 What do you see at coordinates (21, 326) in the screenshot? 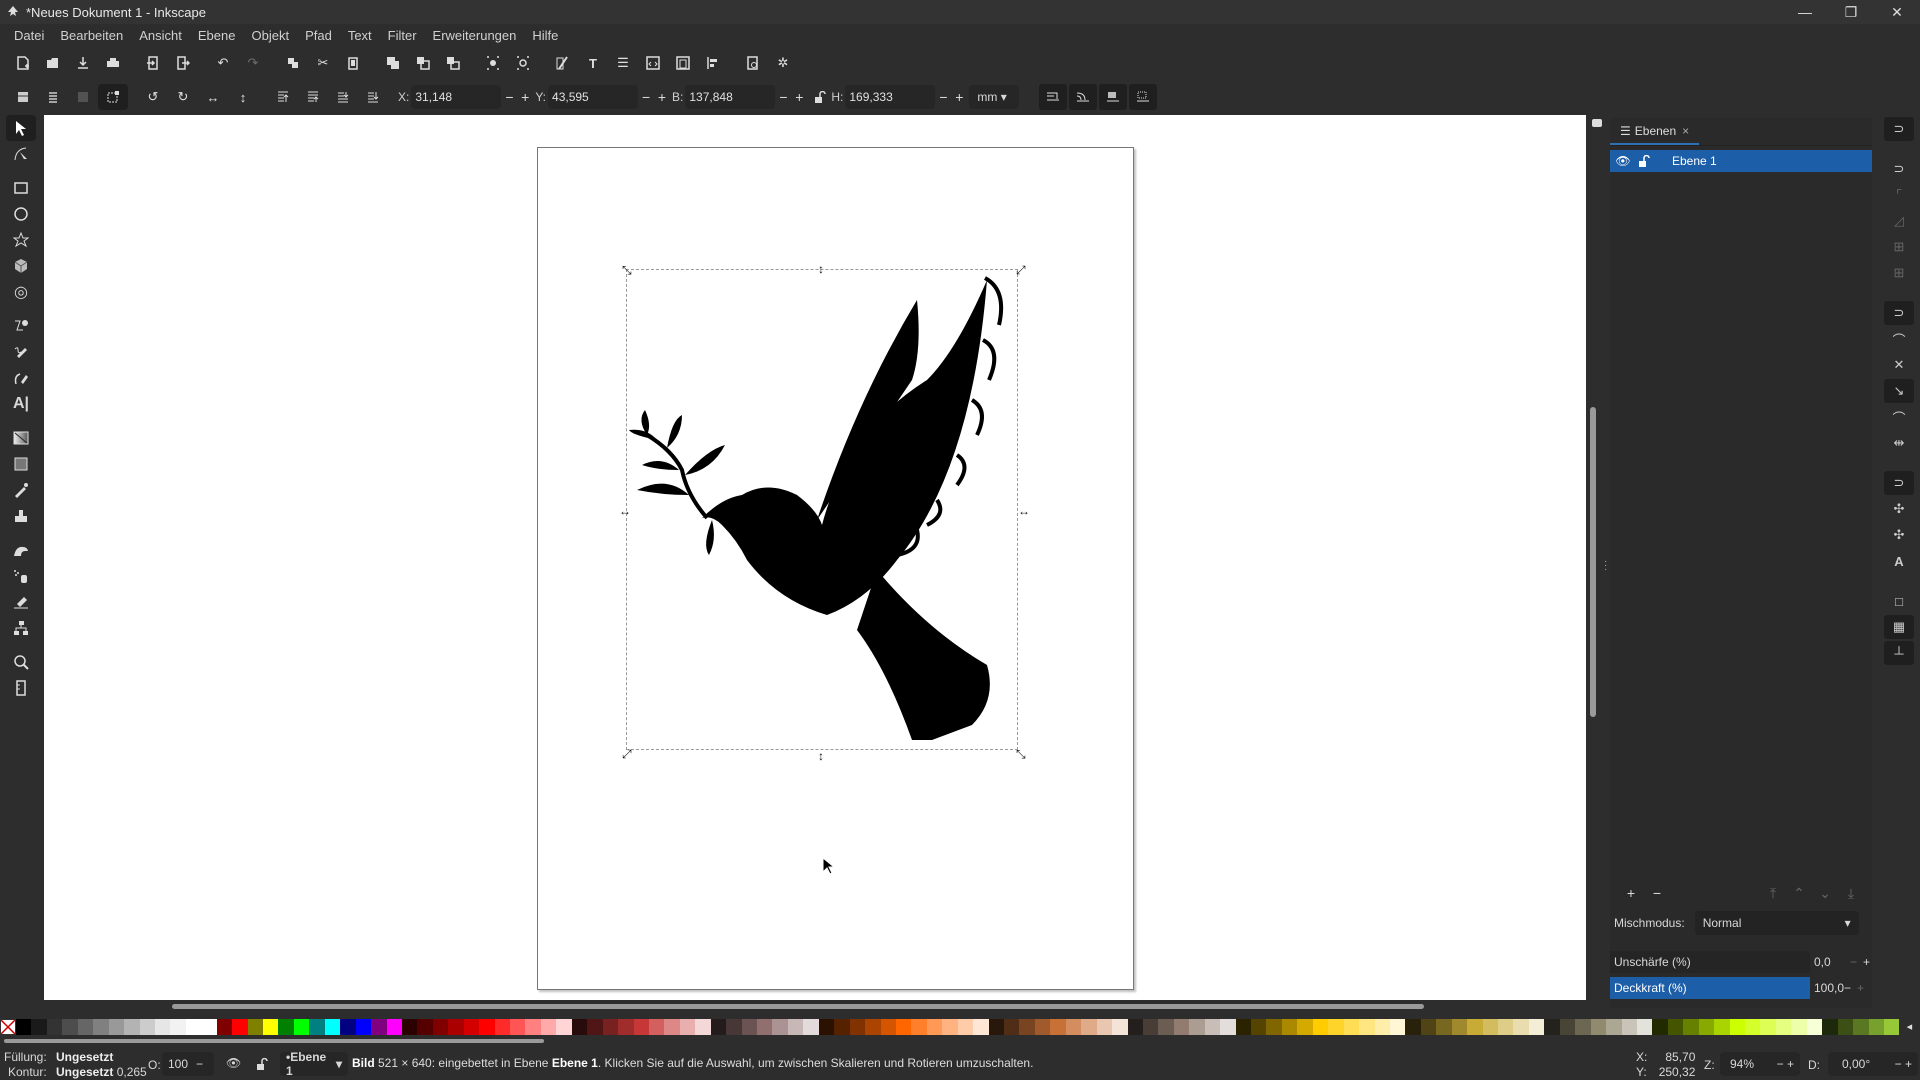
I see `bezier-tool` at bounding box center [21, 326].